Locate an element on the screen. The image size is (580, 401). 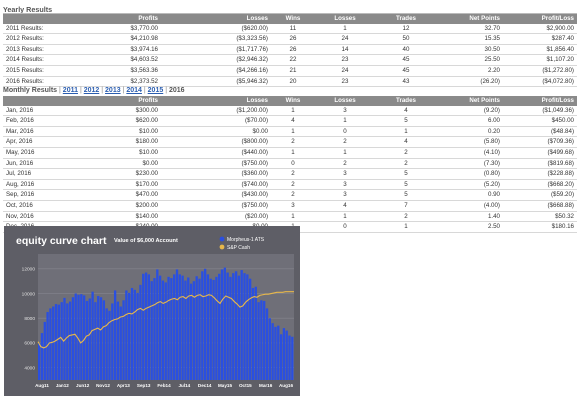
table-cell: ($800.00) is located at coordinates (216, 142).